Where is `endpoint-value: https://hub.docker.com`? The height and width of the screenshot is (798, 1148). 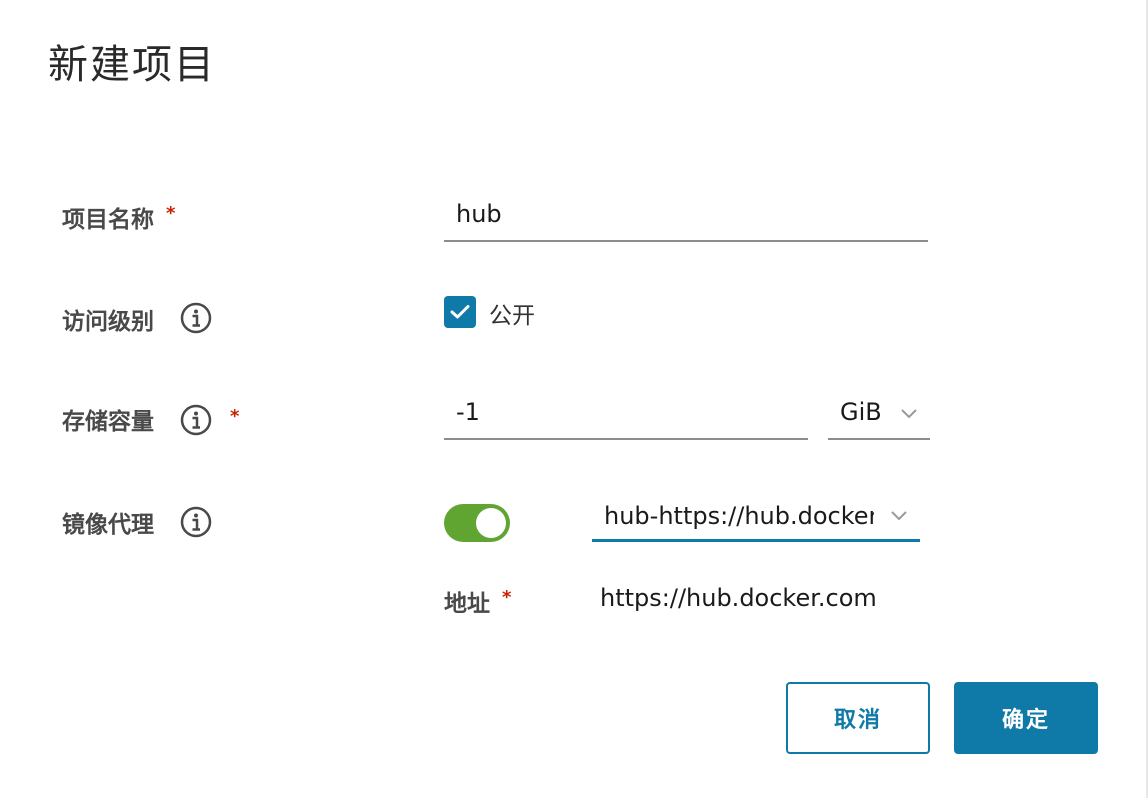 endpoint-value: https://hub.docker.com is located at coordinates (738, 598).